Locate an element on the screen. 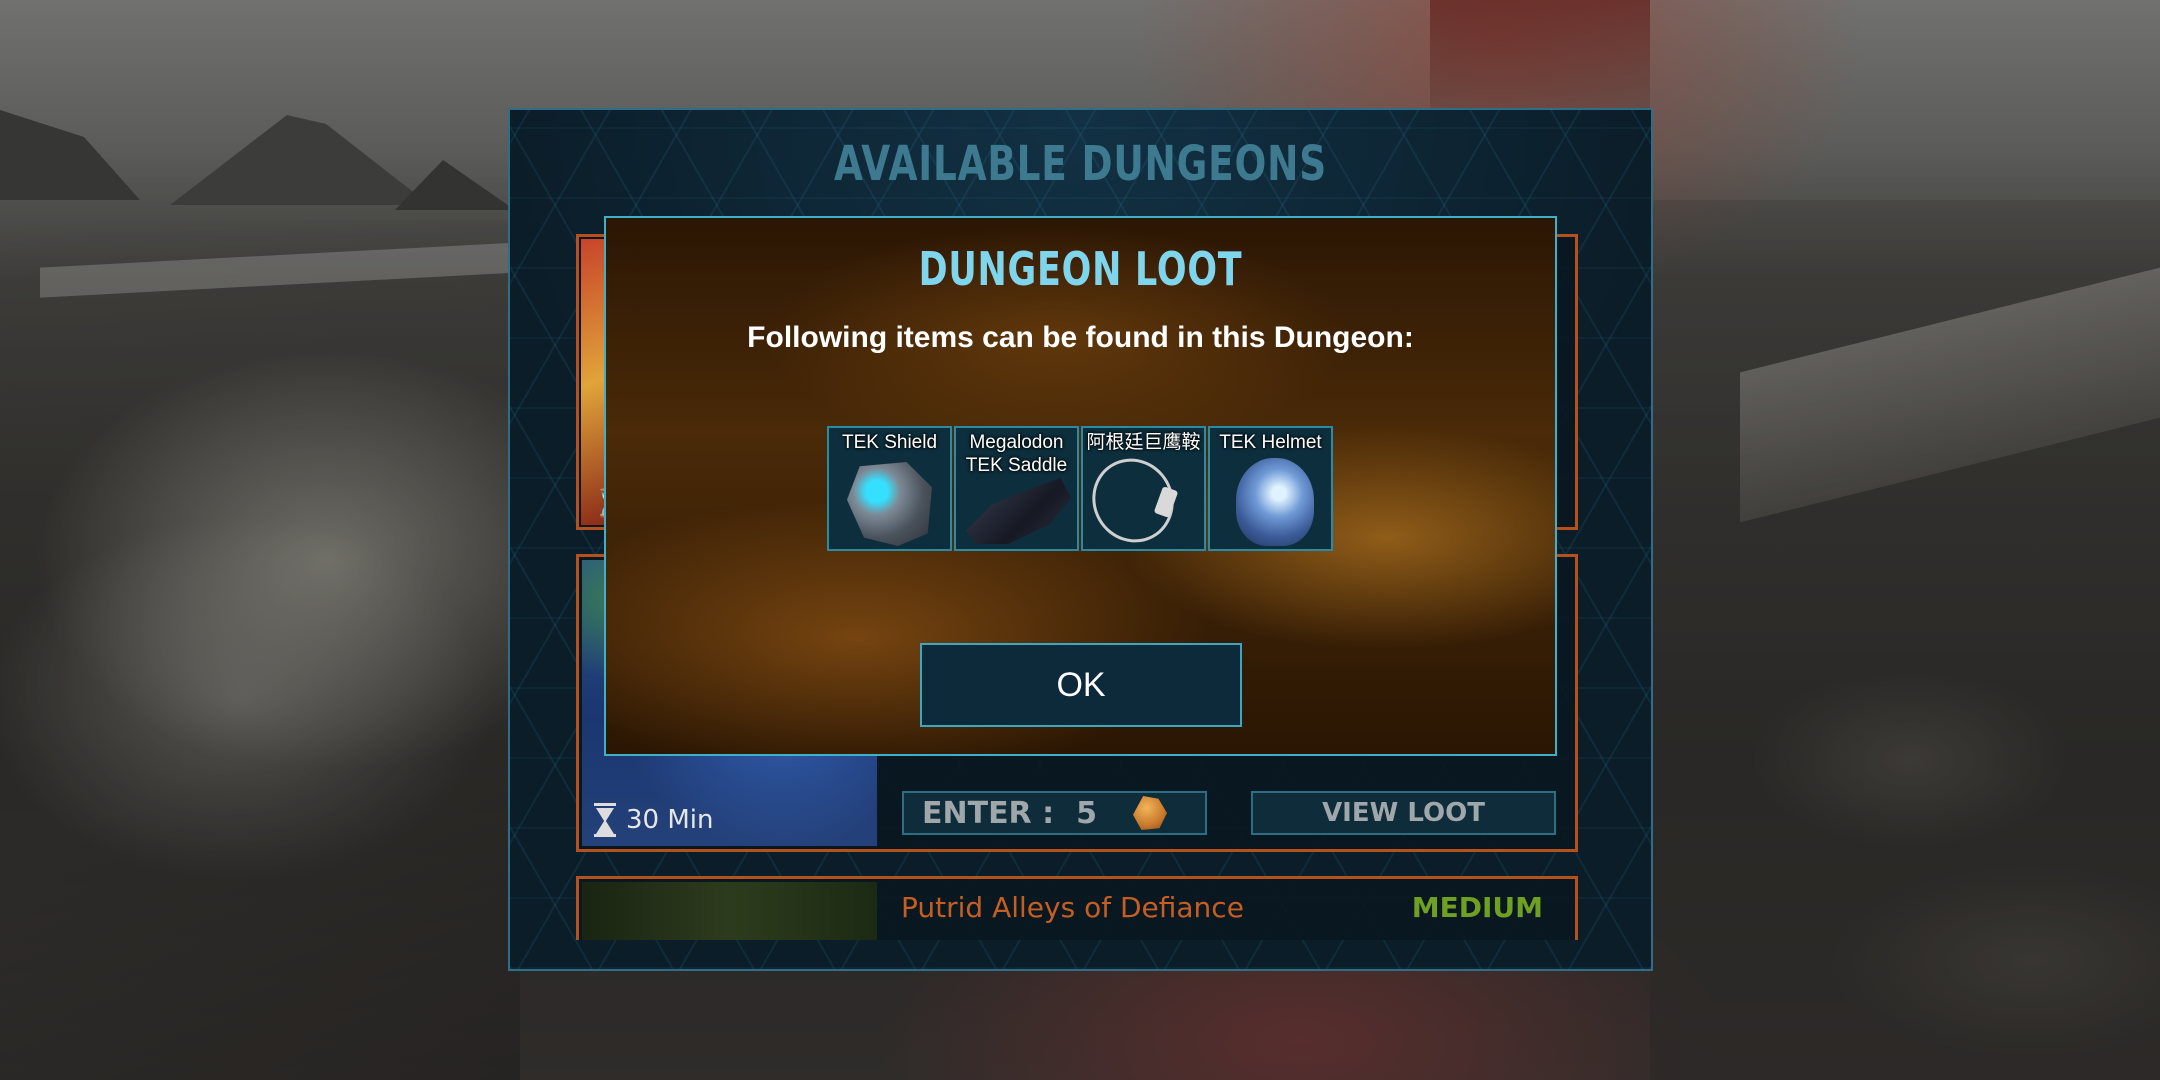  tek-shield-icon is located at coordinates (889, 504).